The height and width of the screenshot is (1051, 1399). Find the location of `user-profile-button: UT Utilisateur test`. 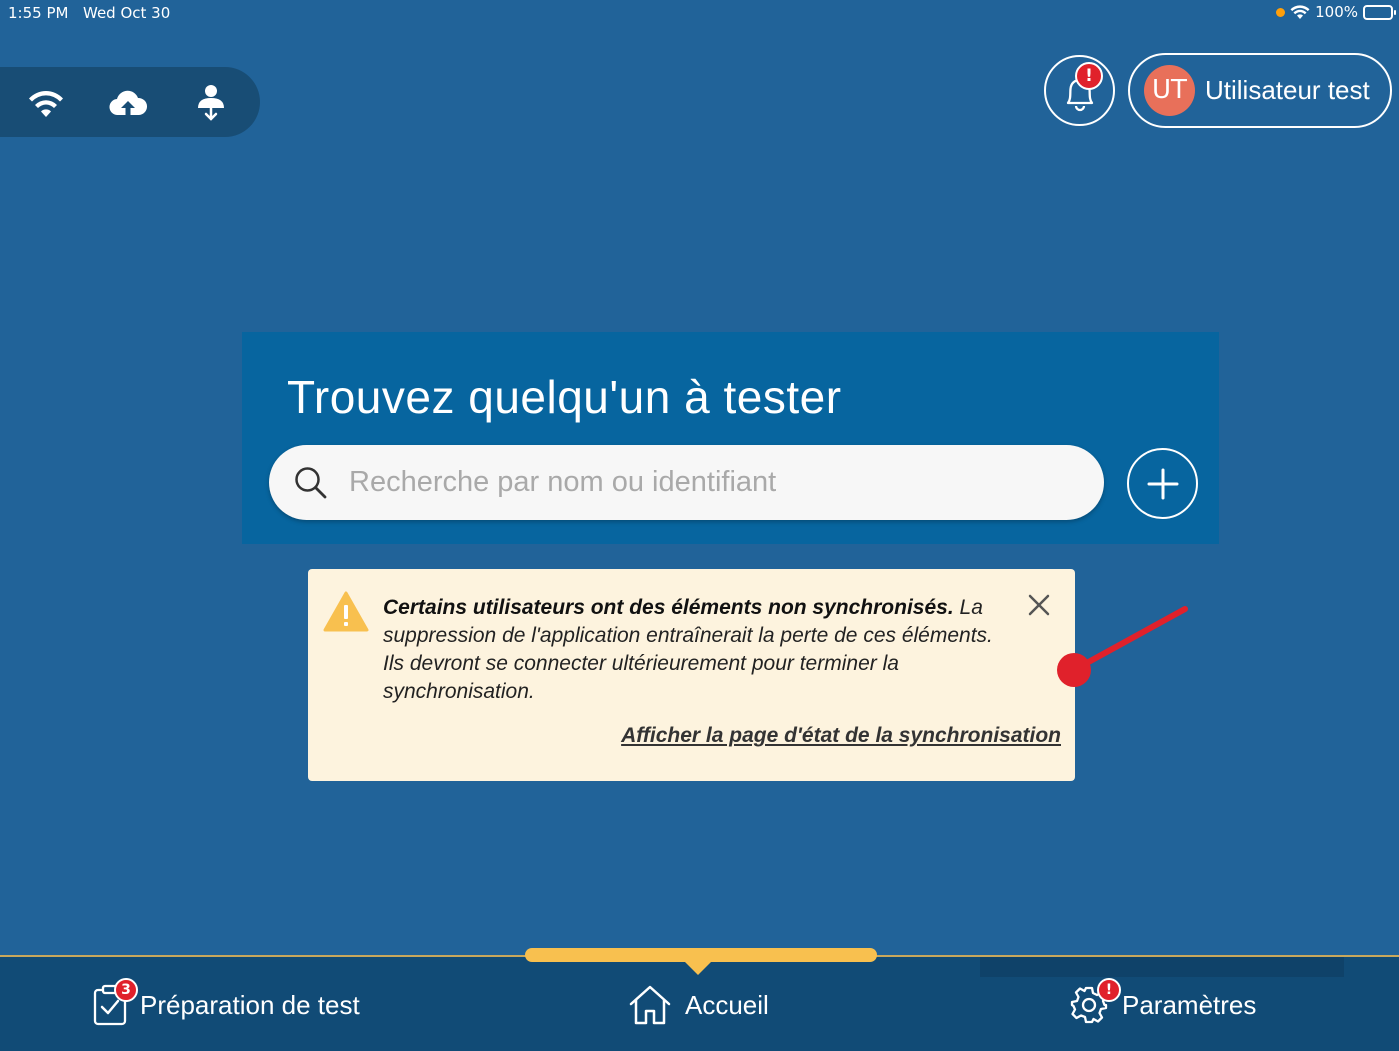

user-profile-button: UT Utilisateur test is located at coordinates (1260, 90).